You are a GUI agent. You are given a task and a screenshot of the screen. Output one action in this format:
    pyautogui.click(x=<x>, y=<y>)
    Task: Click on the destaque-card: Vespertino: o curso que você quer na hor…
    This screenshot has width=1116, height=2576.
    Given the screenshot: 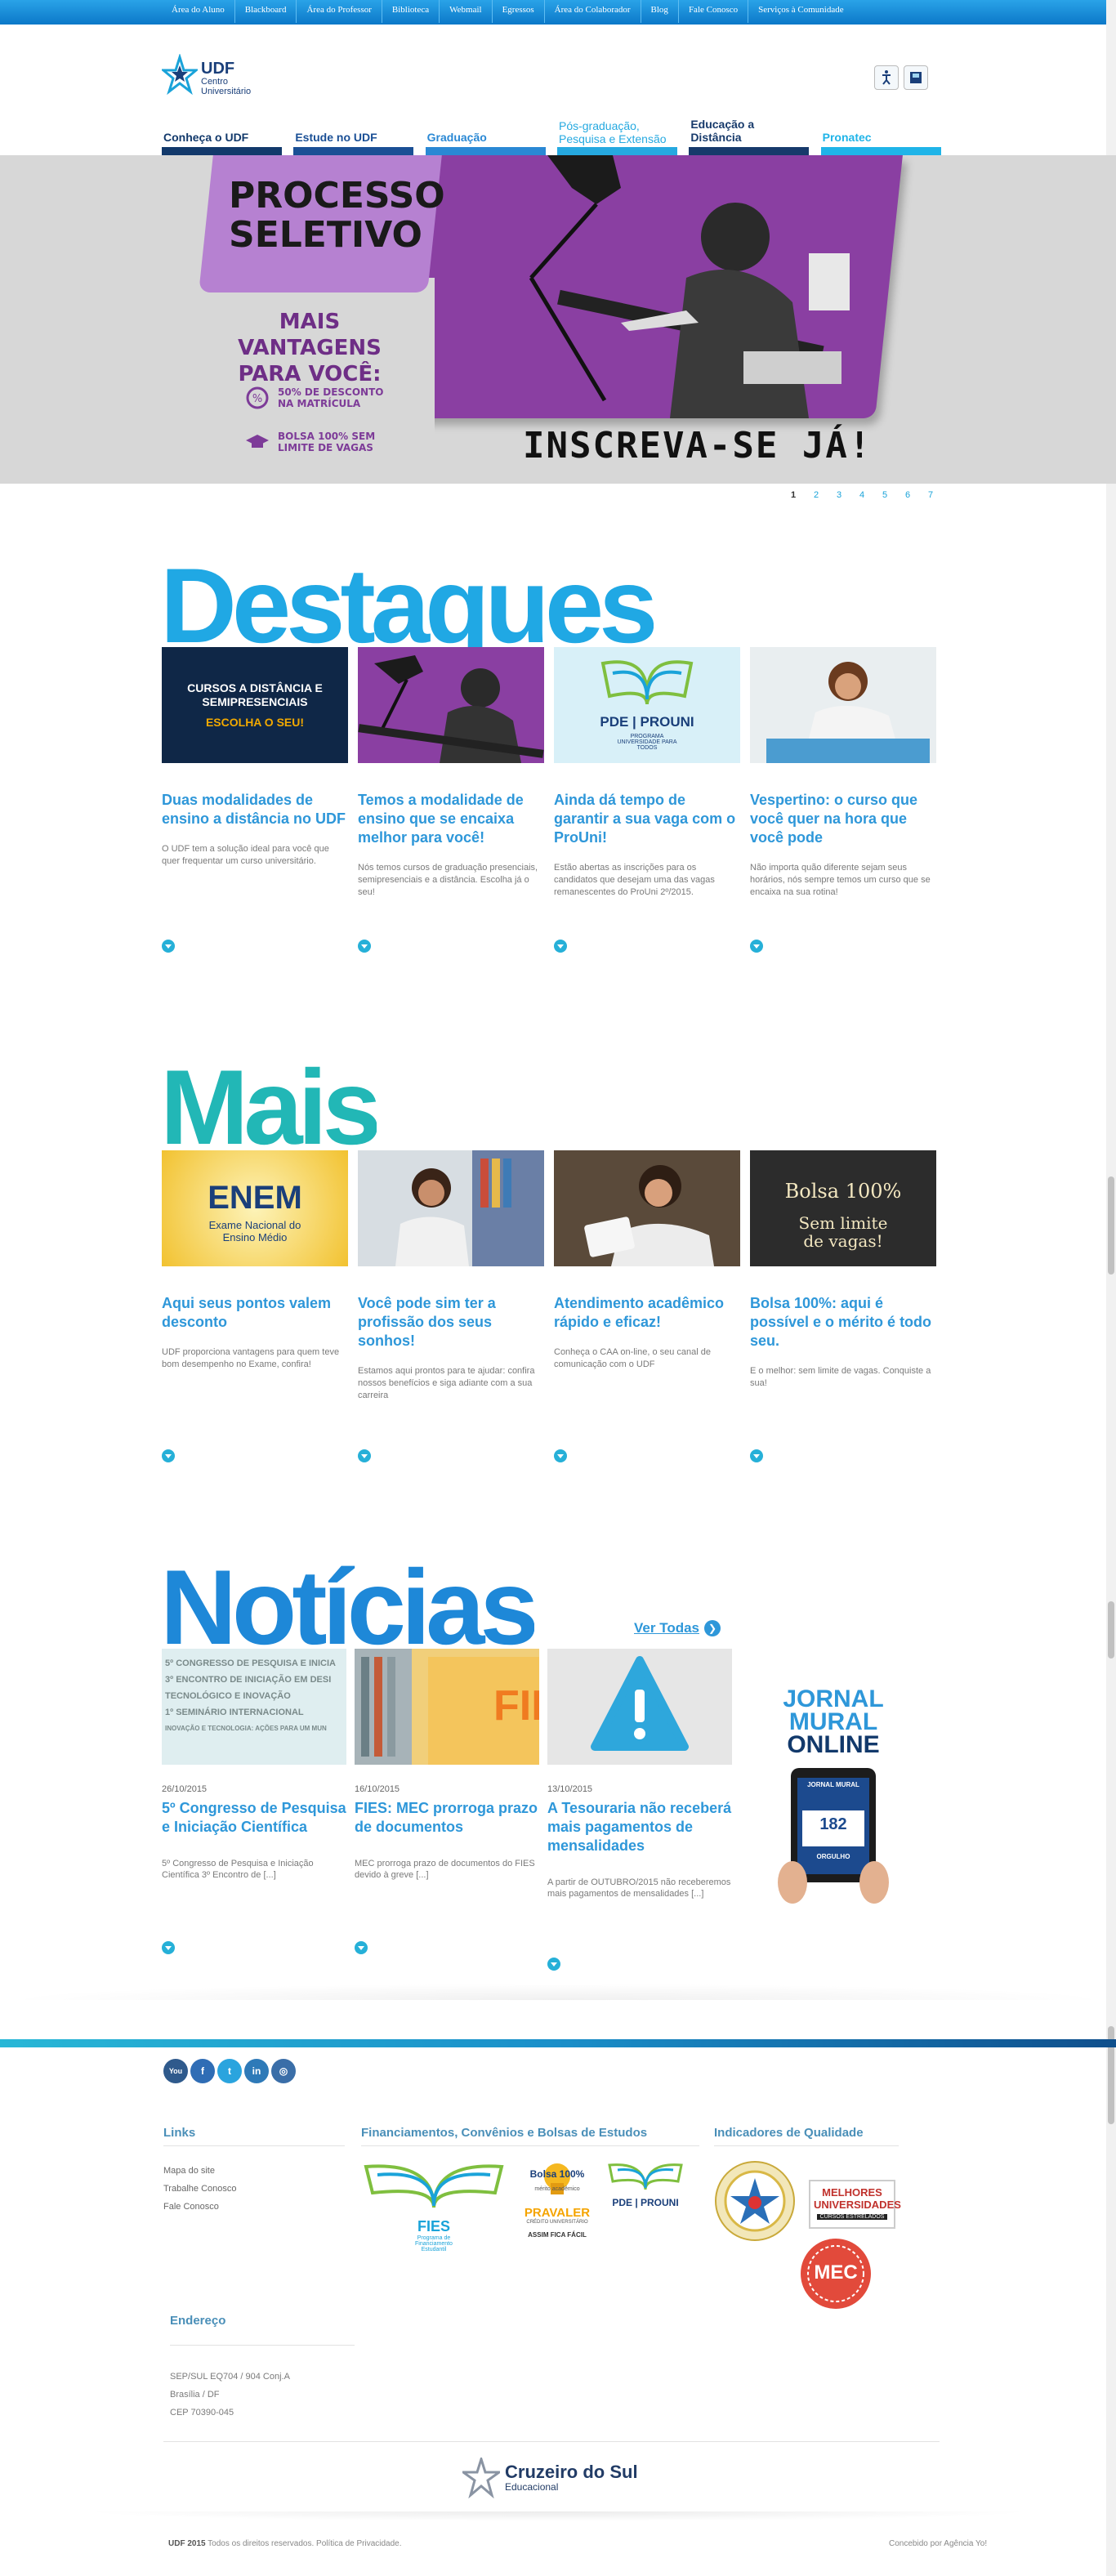 What is the action you would take?
    pyautogui.click(x=843, y=800)
    